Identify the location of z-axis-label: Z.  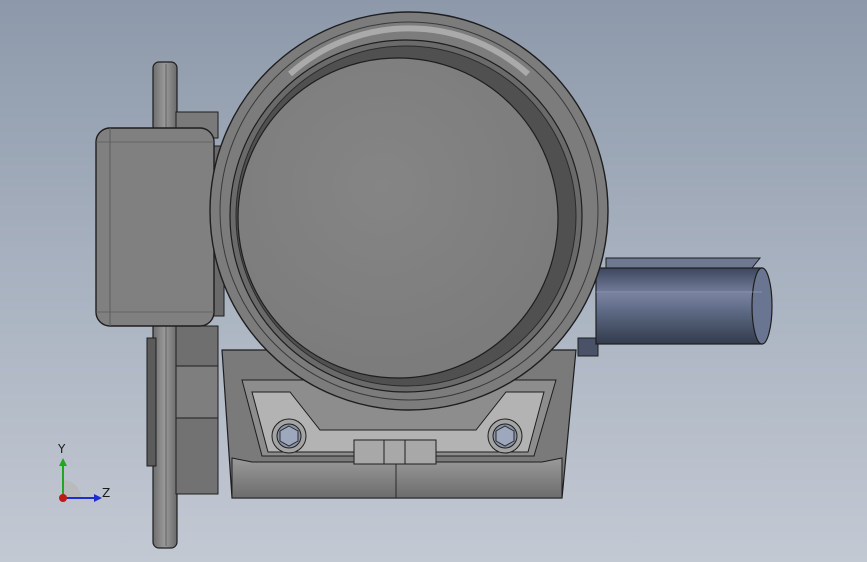
(106, 493).